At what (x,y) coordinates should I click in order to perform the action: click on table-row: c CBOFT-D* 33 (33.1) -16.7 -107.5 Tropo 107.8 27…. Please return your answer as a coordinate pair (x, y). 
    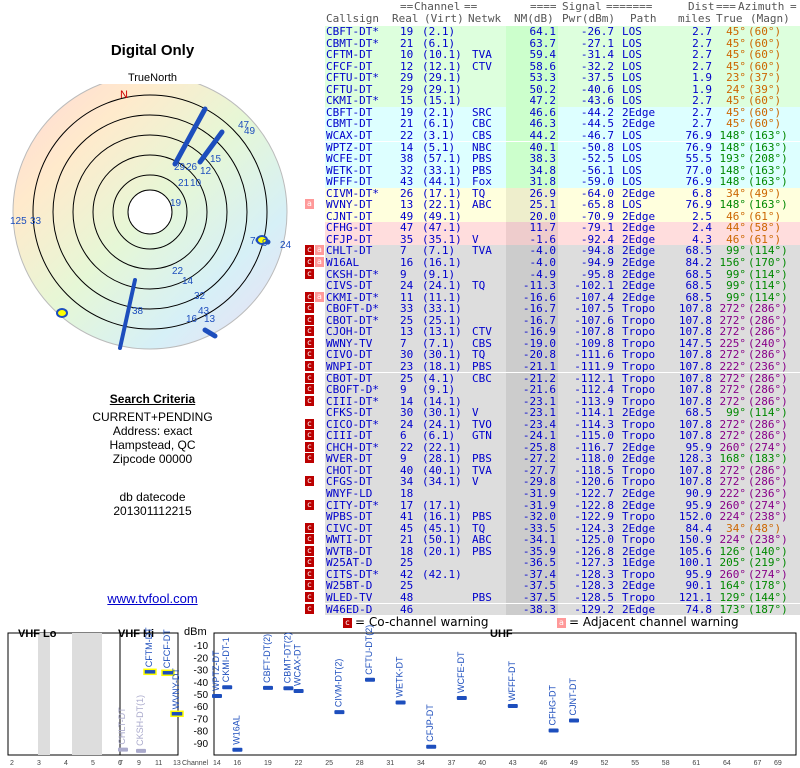
    Looking at the image, I should click on (550, 309).